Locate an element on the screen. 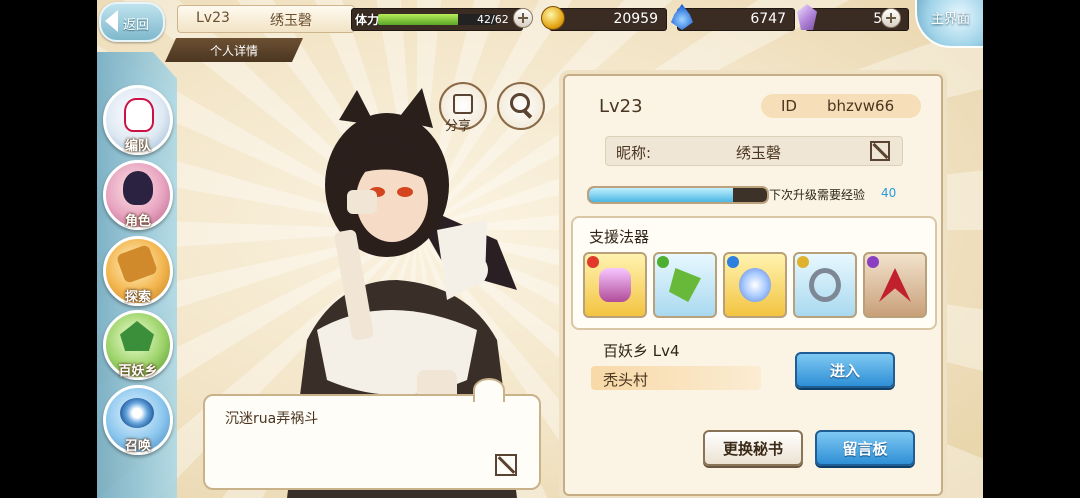 The image size is (1080, 498). nav-character-label: 角色 is located at coordinates (137, 221).